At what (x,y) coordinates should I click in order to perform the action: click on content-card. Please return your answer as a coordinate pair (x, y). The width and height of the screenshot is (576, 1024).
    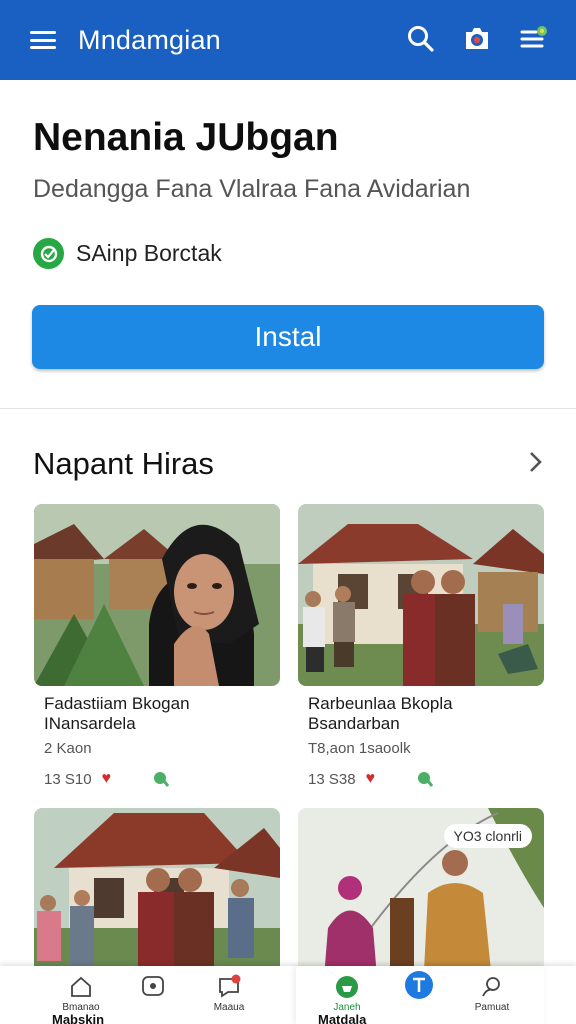
    Looking at the image, I should click on (157, 899).